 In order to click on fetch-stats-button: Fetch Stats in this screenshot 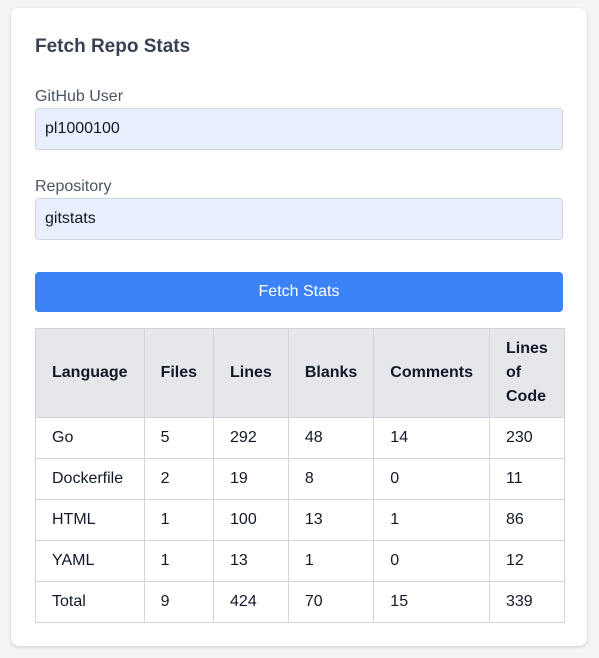, I will do `click(299, 292)`.